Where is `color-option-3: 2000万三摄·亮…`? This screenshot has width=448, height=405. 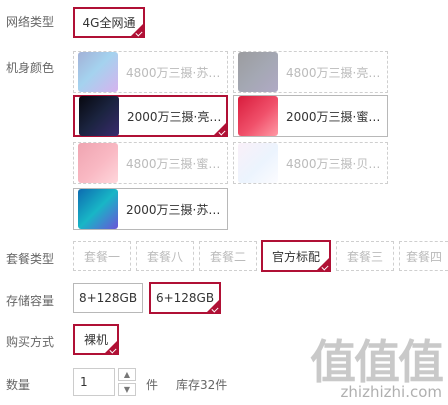 color-option-3: 2000万三摄·亮… is located at coordinates (150, 116).